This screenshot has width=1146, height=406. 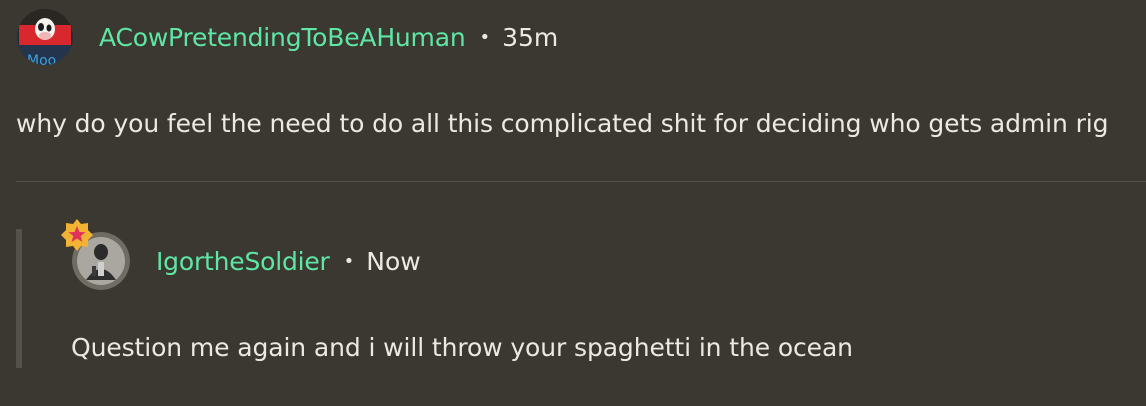 What do you see at coordinates (45, 37) in the screenshot?
I see `cow-avatar-icon: Moo` at bounding box center [45, 37].